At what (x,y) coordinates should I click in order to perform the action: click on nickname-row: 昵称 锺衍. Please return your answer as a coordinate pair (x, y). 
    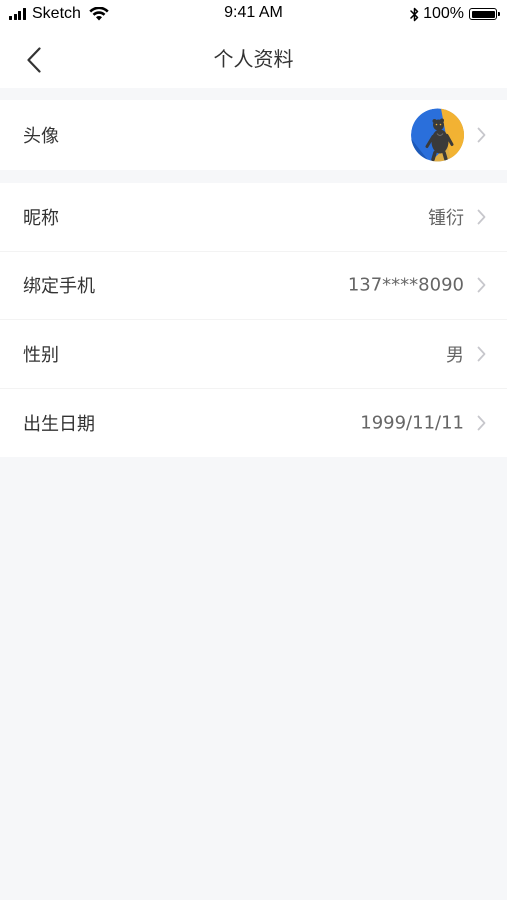
    Looking at the image, I should click on (253, 217).